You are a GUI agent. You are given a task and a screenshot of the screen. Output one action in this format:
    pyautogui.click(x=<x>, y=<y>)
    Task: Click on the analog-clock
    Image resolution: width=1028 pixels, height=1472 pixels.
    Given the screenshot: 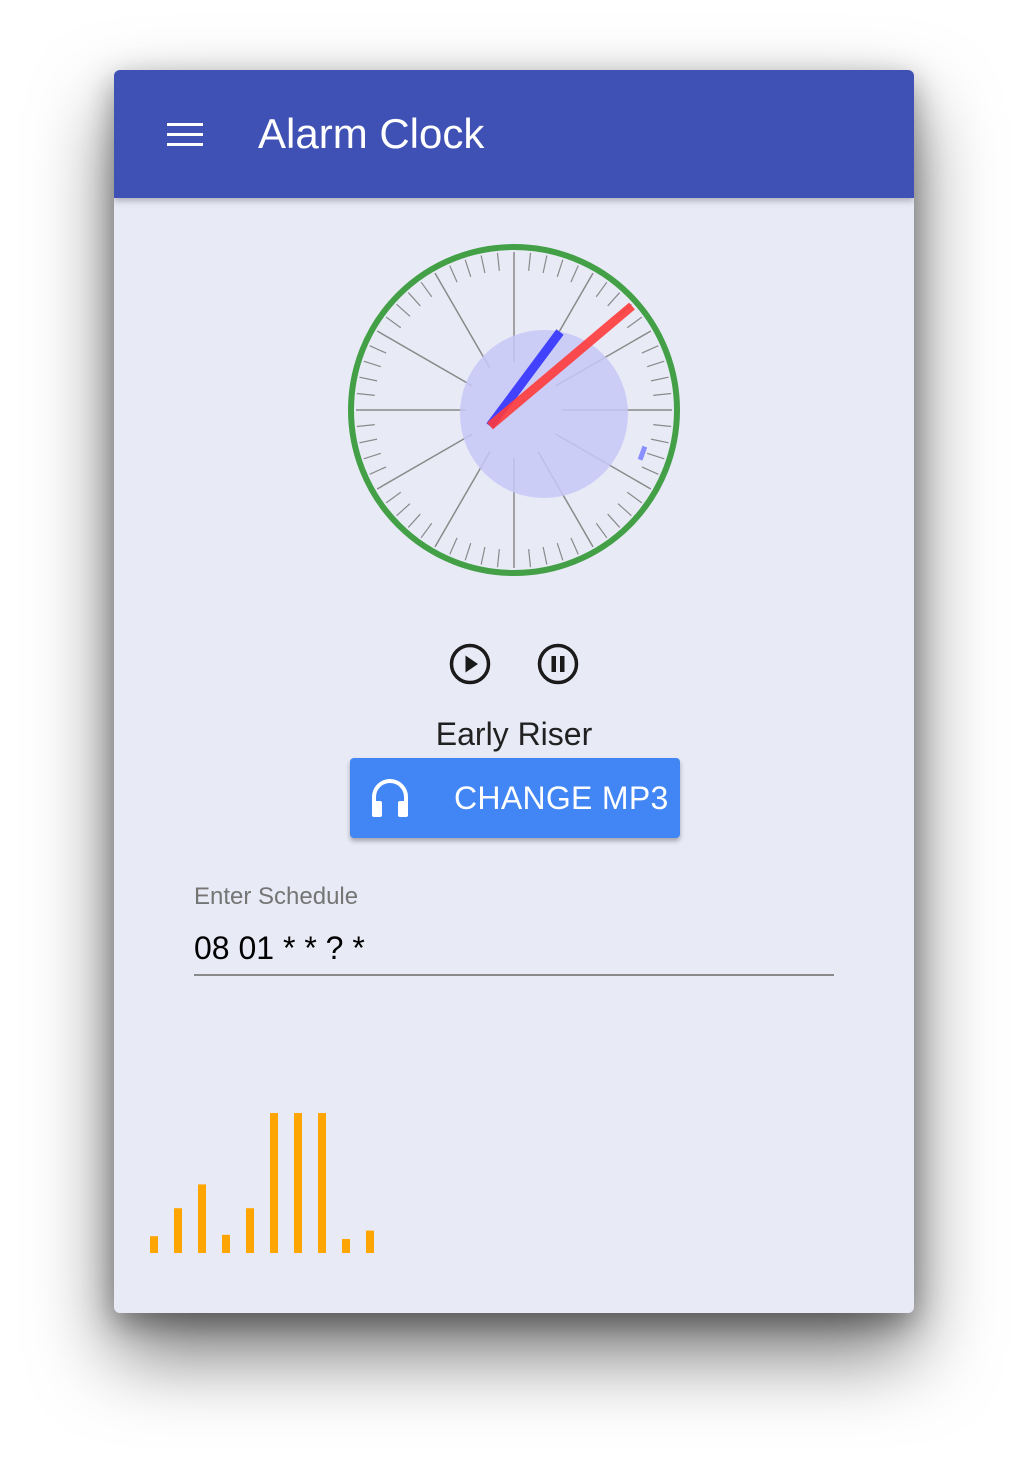 What is the action you would take?
    pyautogui.click(x=514, y=410)
    